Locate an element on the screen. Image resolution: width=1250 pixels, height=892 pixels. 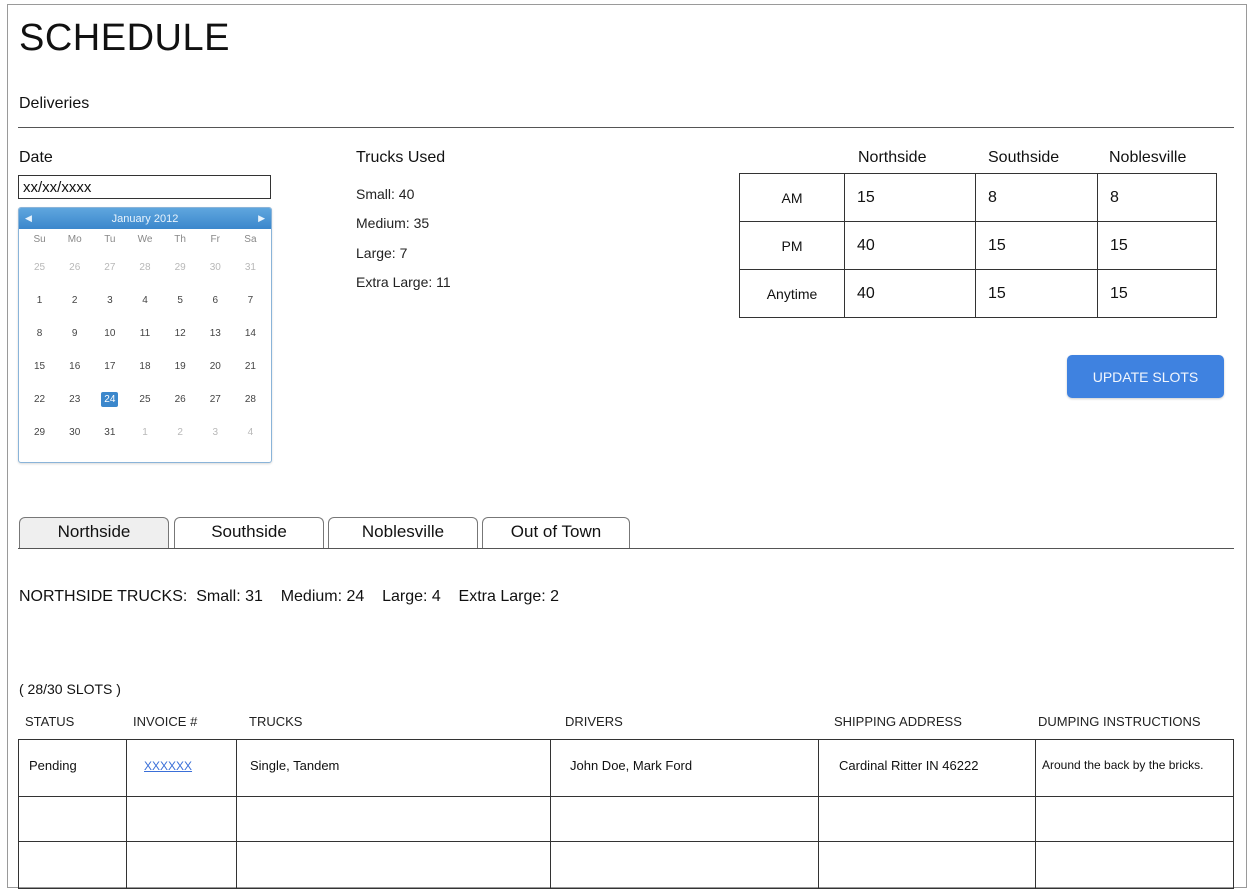
chevron-left-icon: ◀ is located at coordinates (28, 218).